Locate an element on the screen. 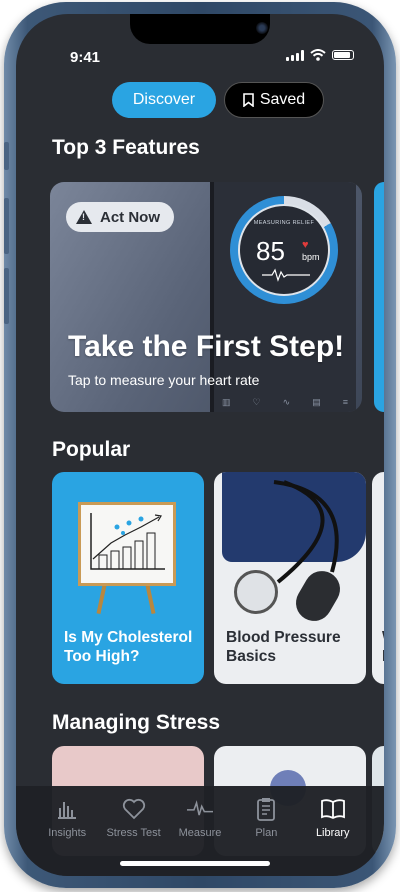  act-now-badge: Act Now is located at coordinates (120, 217).